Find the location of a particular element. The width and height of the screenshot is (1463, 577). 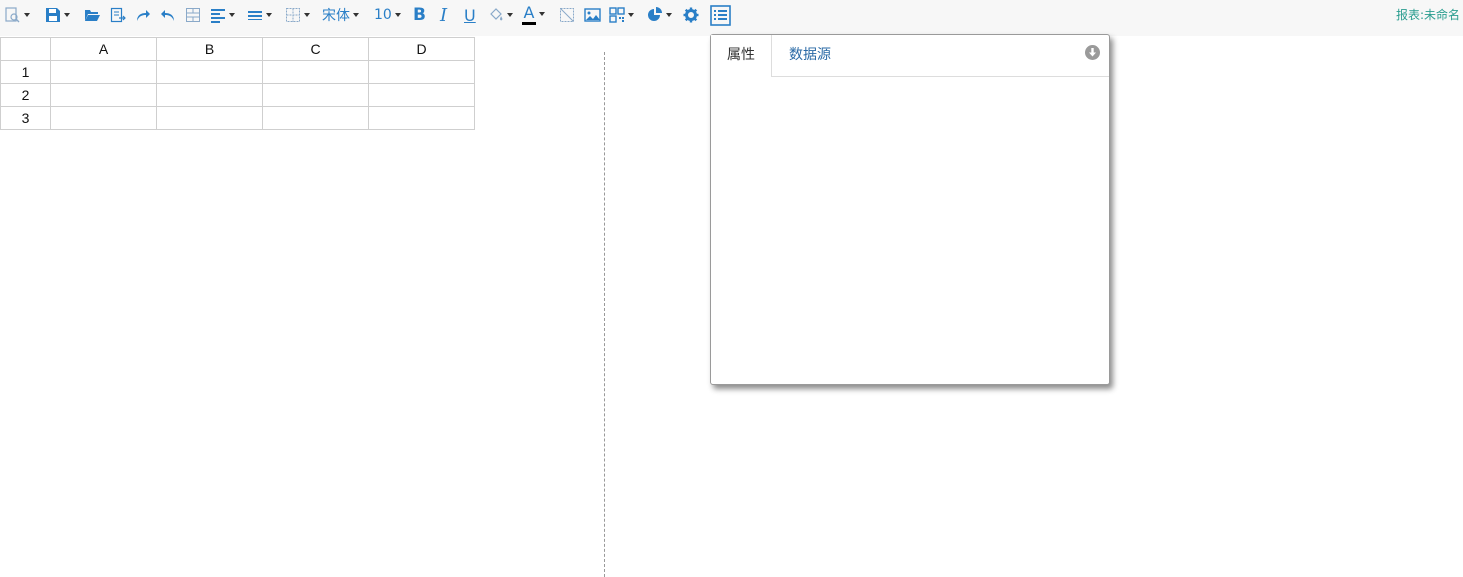

export-button is located at coordinates (118, 15).